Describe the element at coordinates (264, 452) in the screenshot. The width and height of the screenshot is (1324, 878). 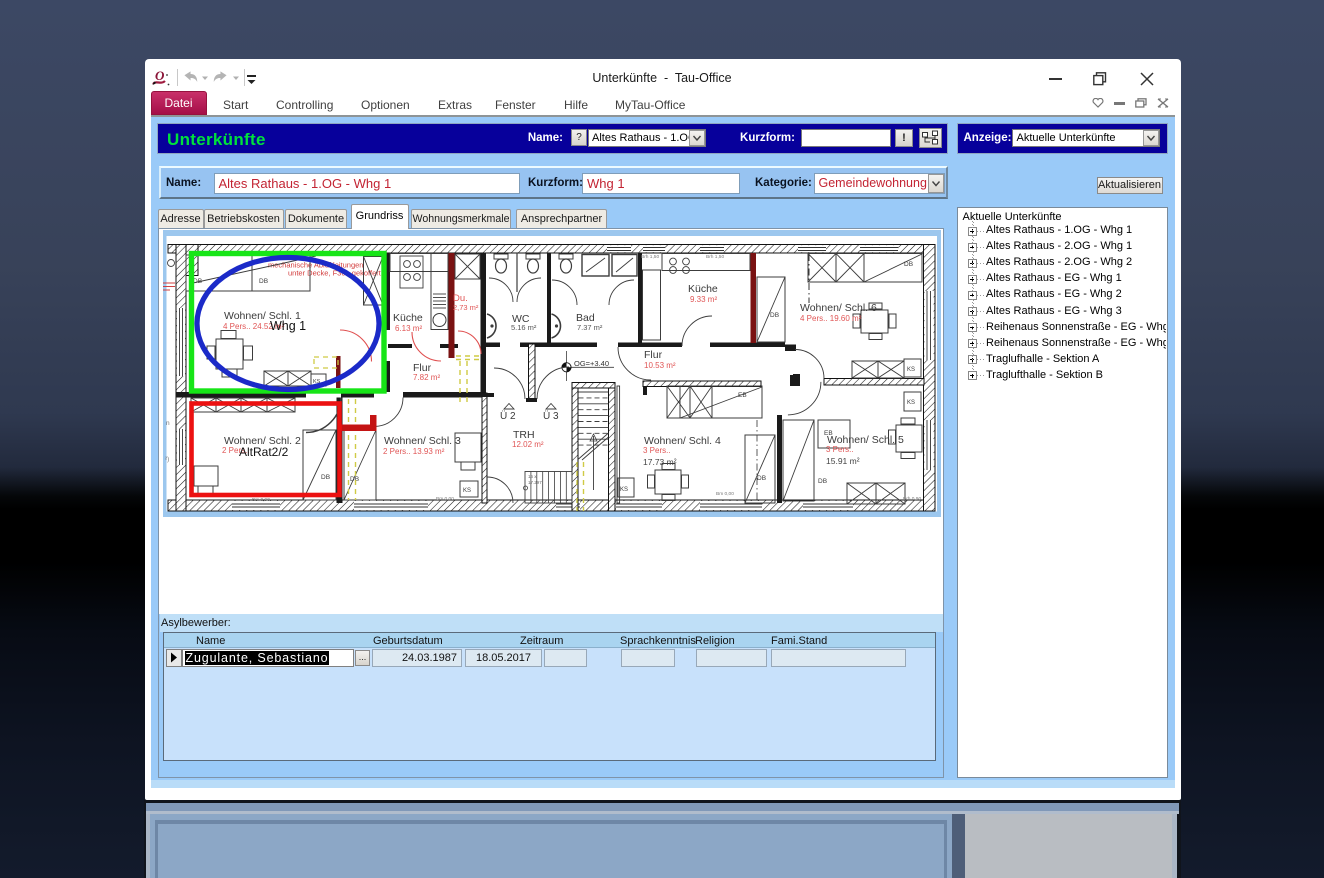
I see `svg-text: AltRat2/2` at that location.